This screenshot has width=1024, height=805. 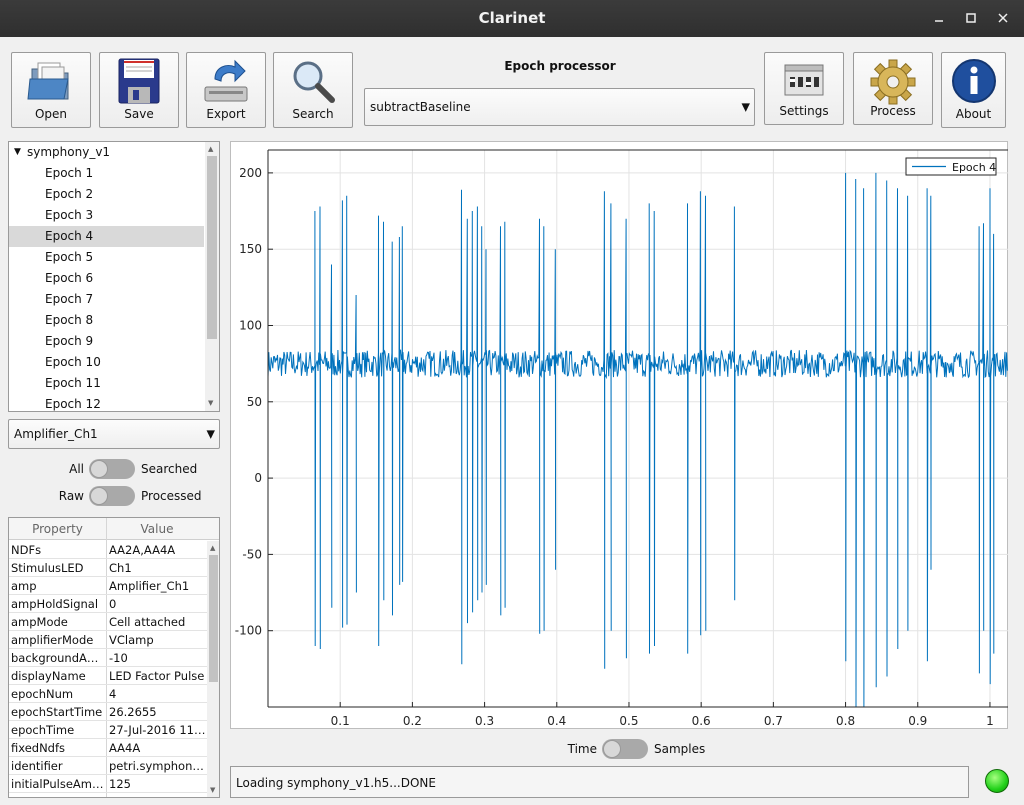 I want to click on y-tick-label: 100, so click(x=250, y=325).